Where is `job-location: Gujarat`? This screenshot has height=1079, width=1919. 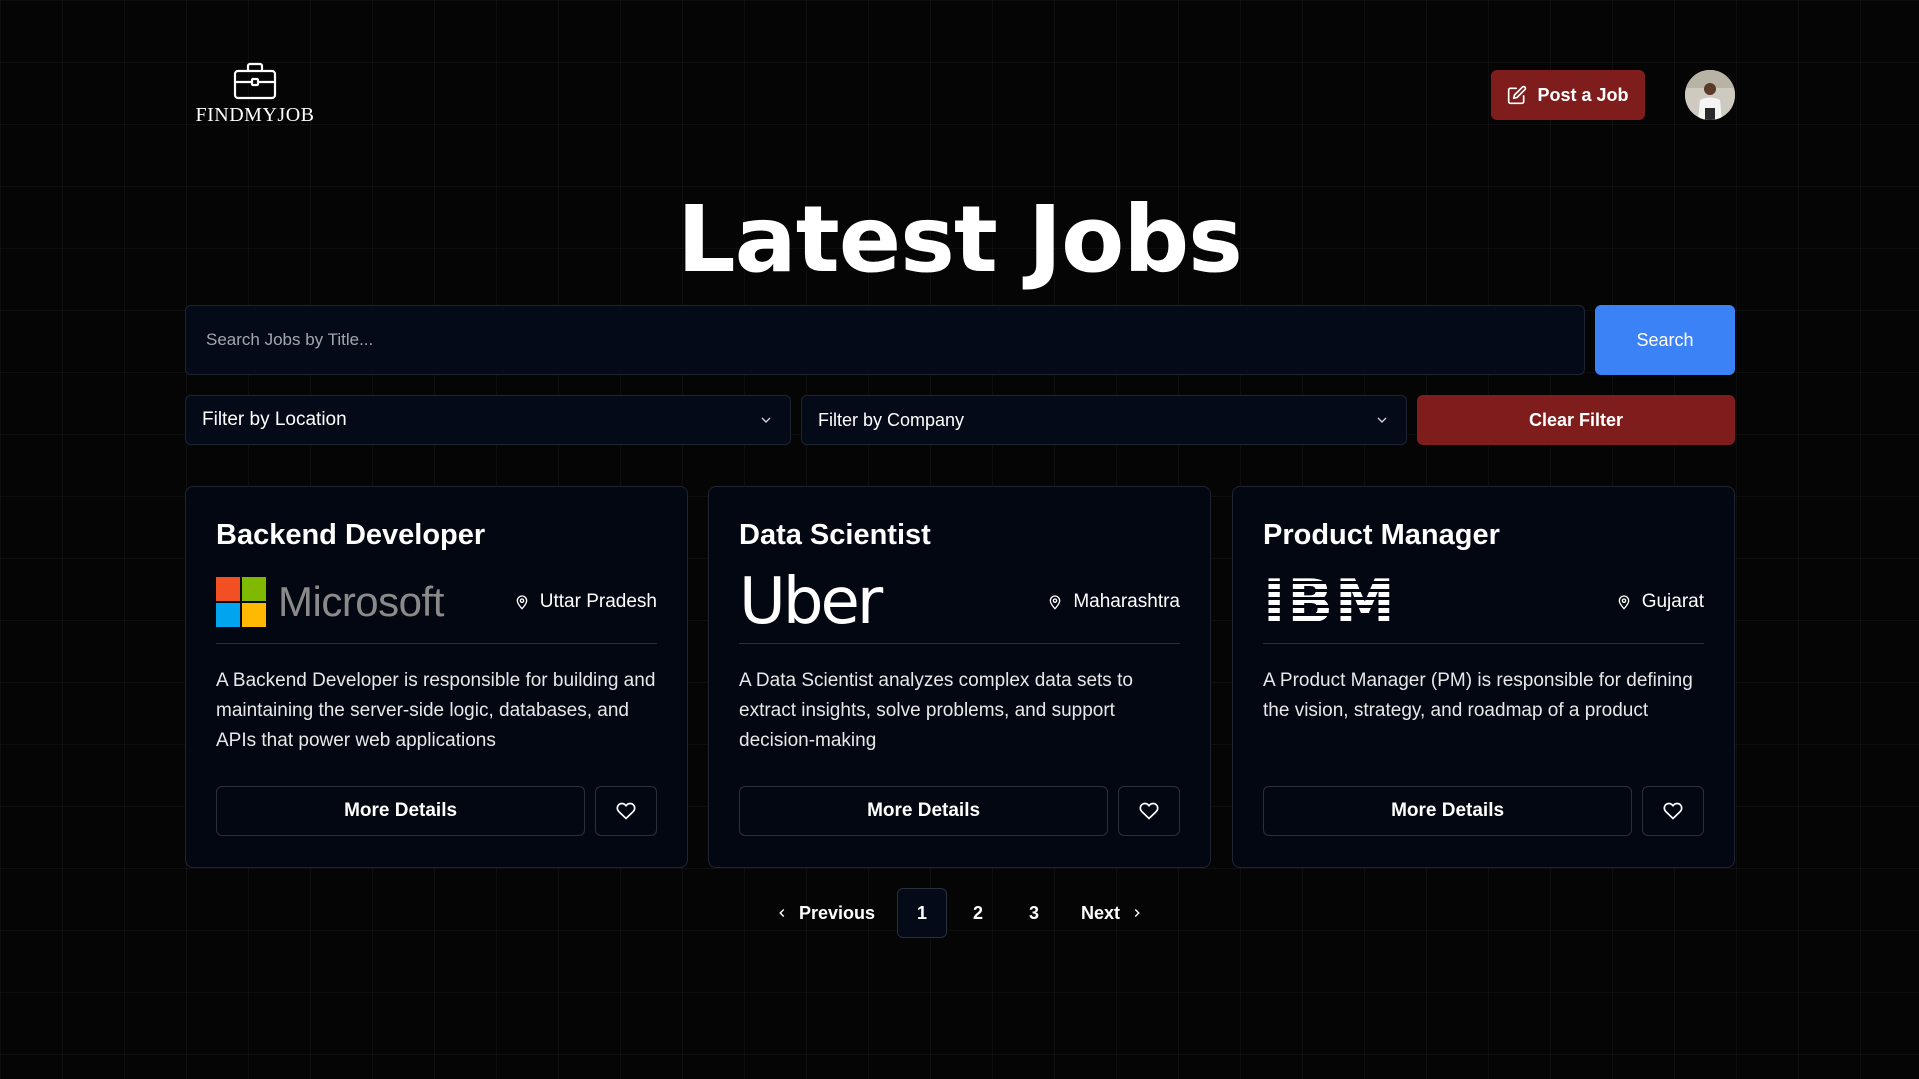 job-location: Gujarat is located at coordinates (1660, 602).